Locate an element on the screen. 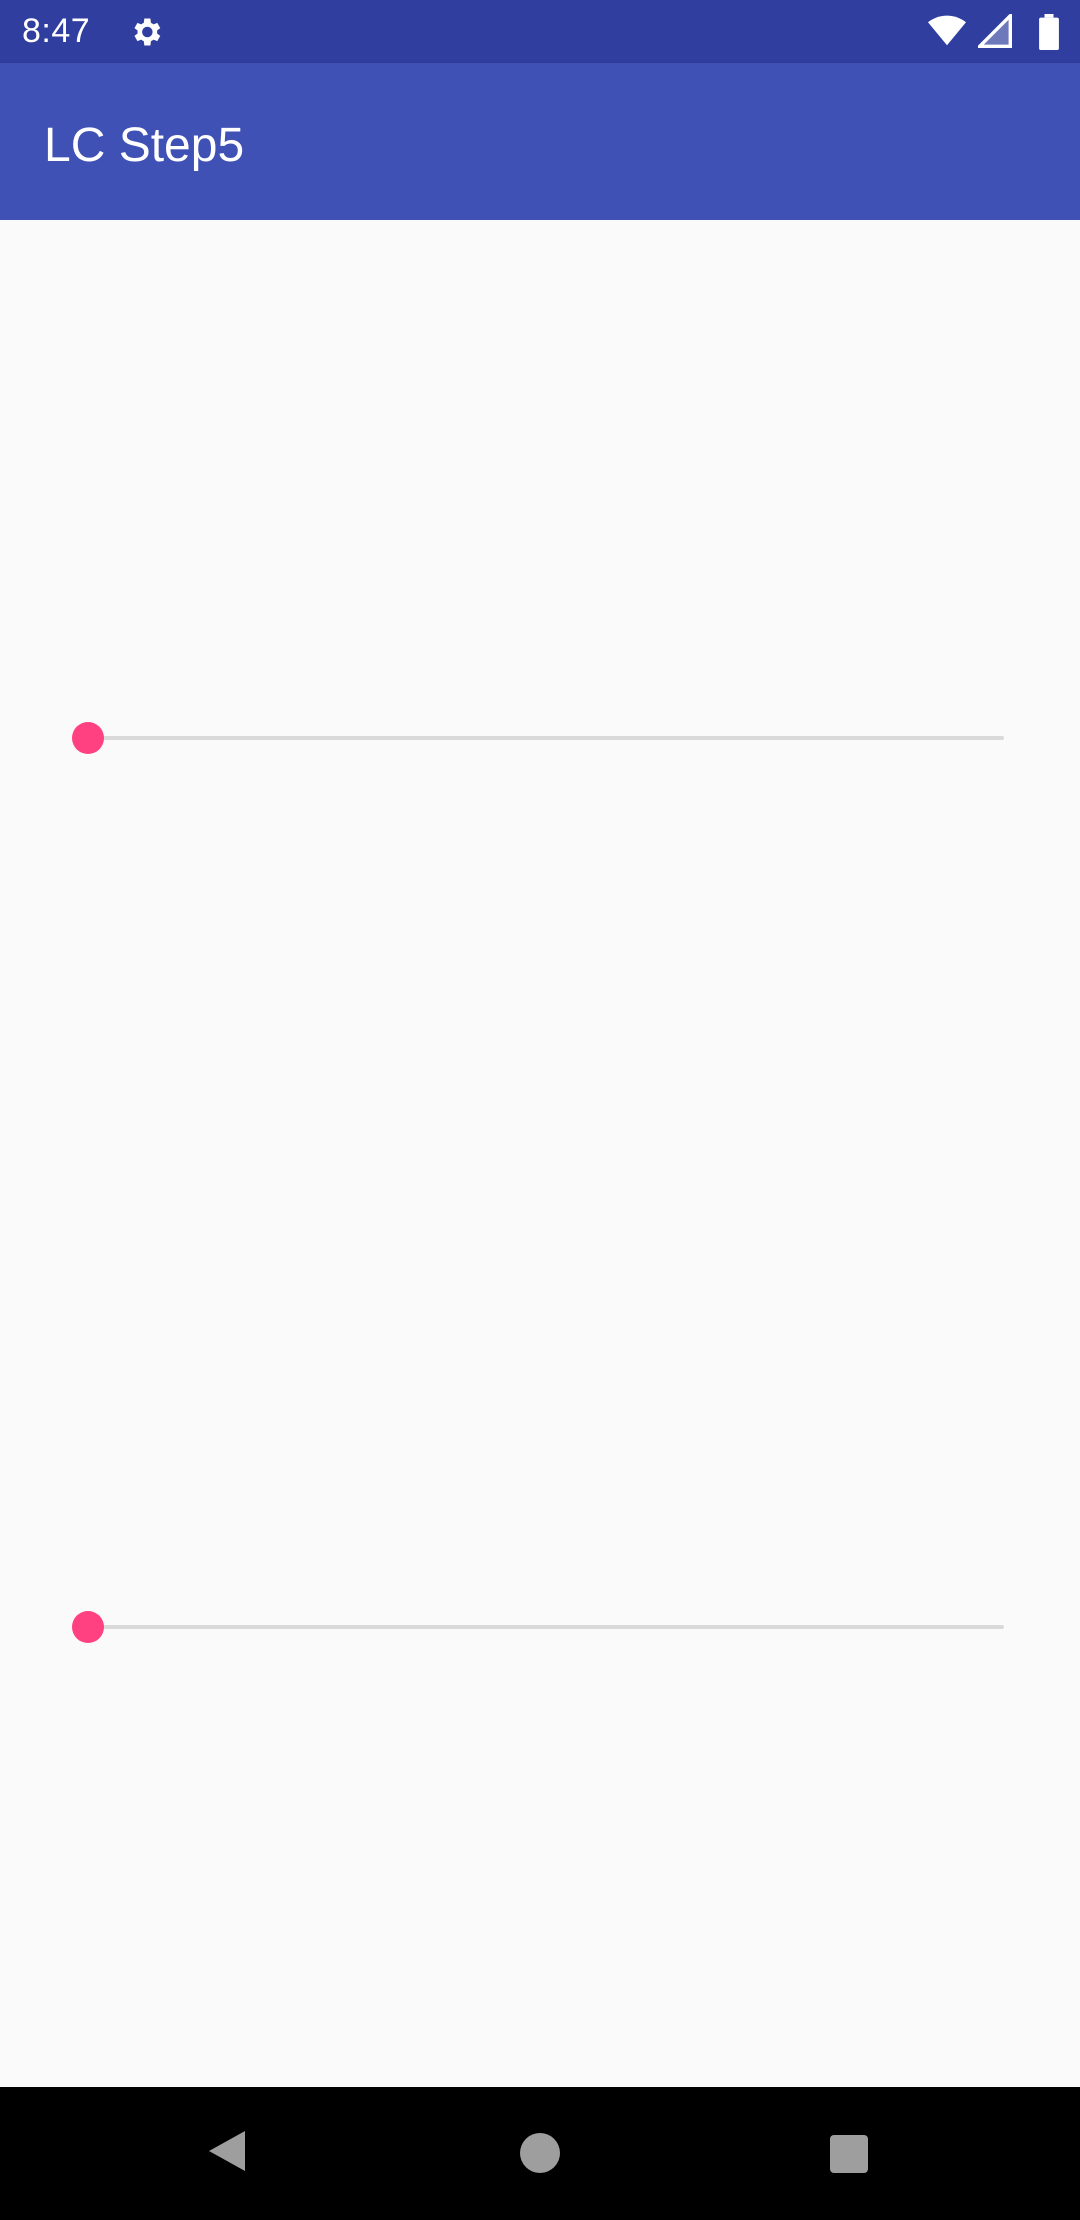 The height and width of the screenshot is (2220, 1080). wifi-icon is located at coordinates (947, 30).